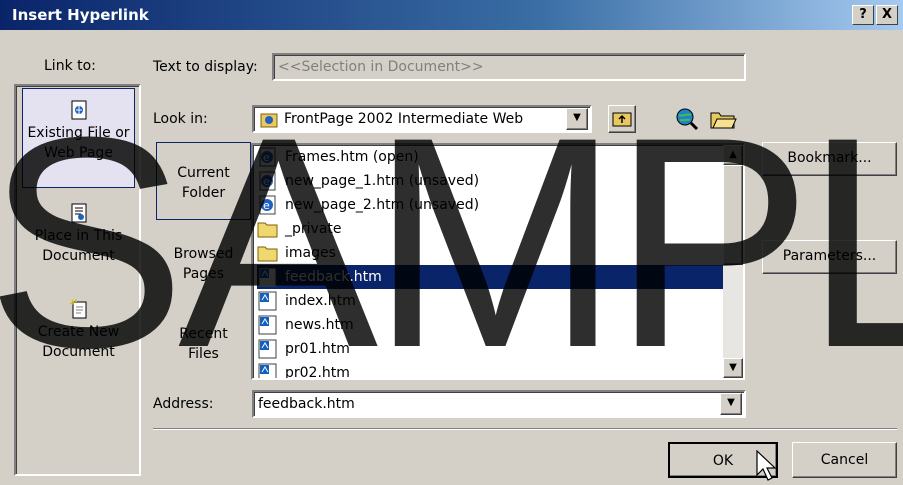 This screenshot has width=903, height=485. I want to click on look-in-dropdown: FrontPage 2002 Intermediate Web ▼, so click(422, 119).